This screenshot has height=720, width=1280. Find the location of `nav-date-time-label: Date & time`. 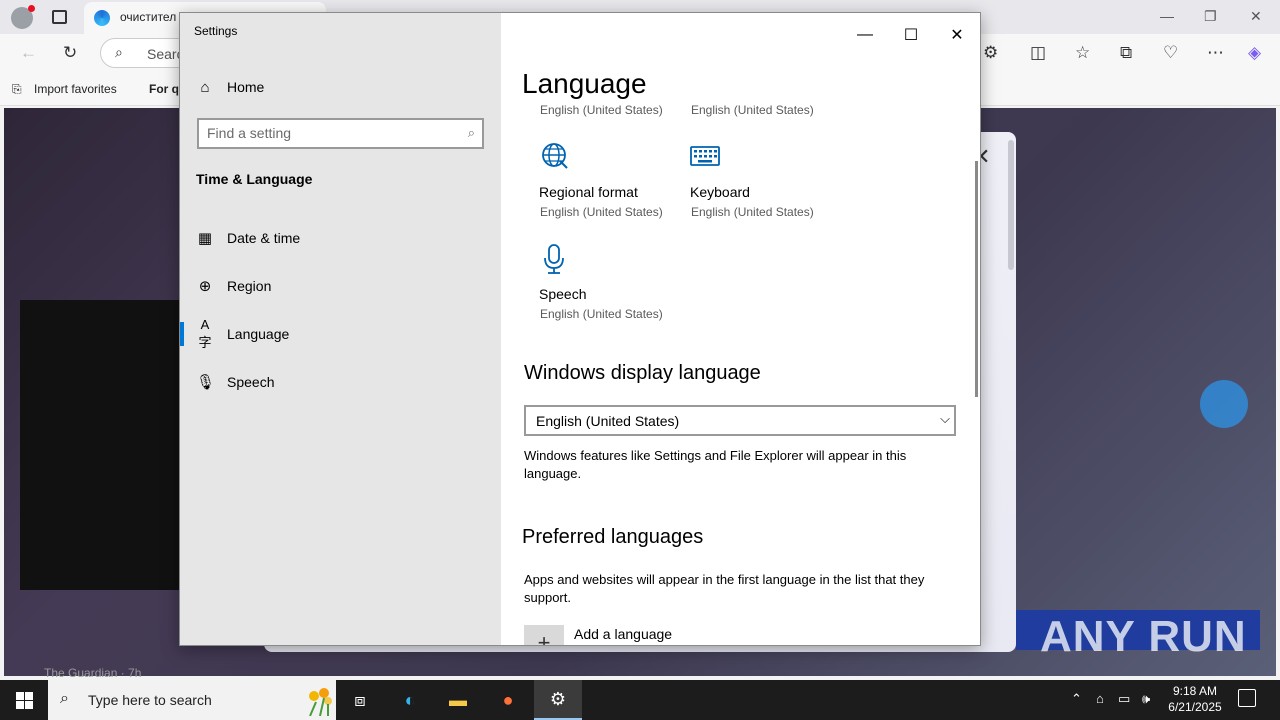

nav-date-time-label: Date & time is located at coordinates (264, 238).